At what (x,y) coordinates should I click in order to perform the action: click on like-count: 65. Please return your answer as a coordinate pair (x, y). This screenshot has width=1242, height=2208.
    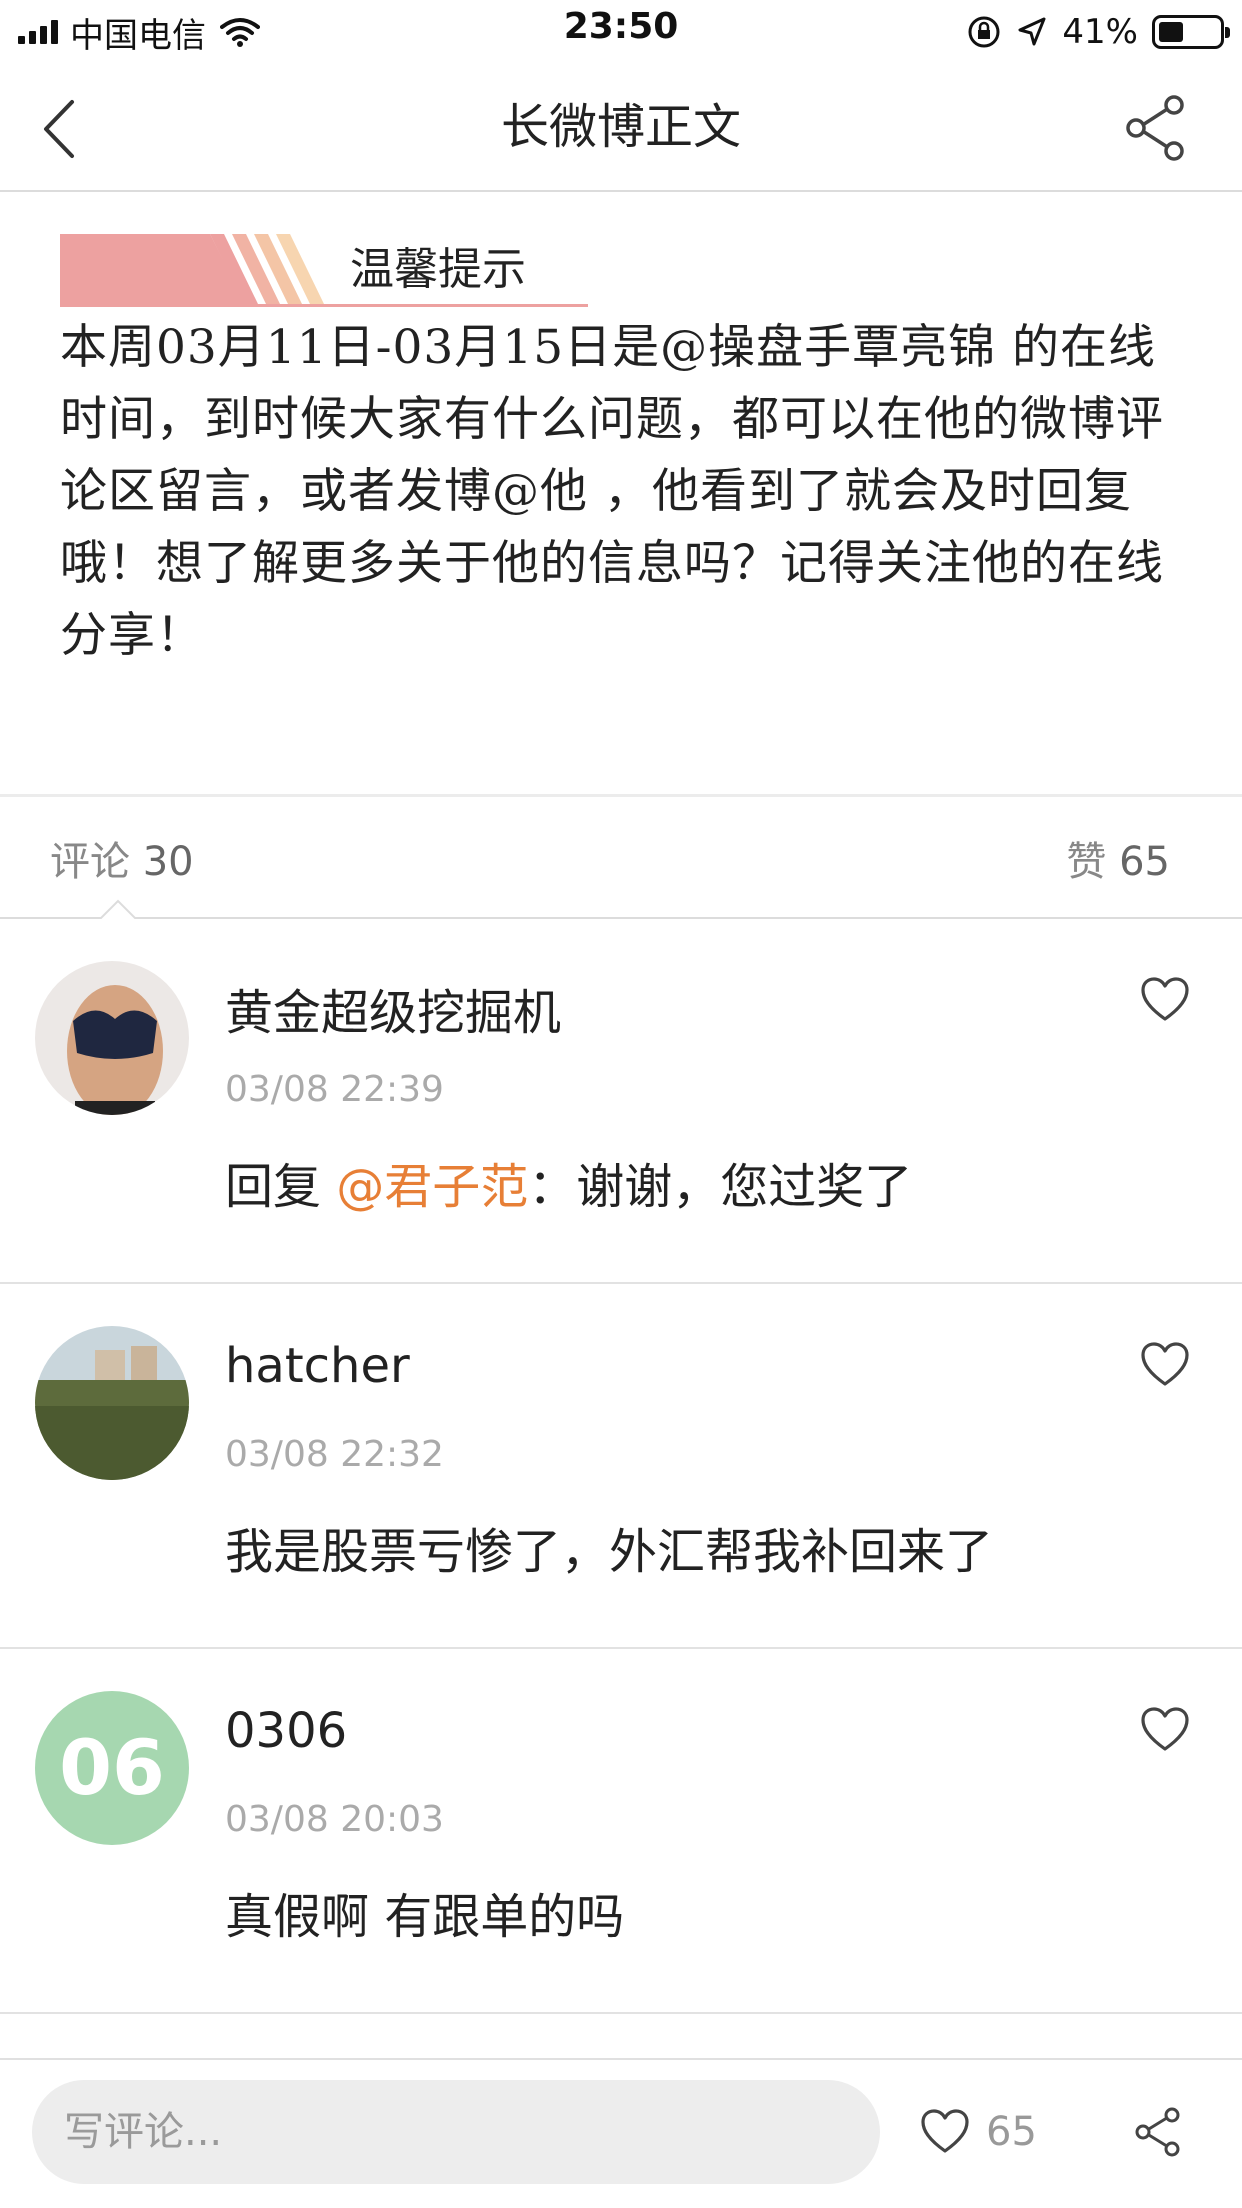
    Looking at the image, I should click on (1011, 2132).